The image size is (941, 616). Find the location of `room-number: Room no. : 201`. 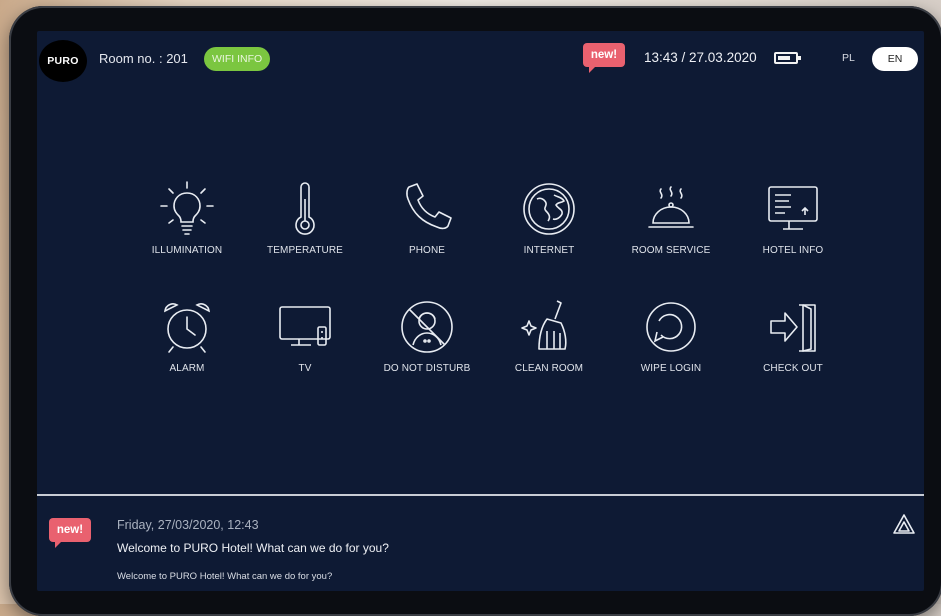

room-number: Room no. : 201 is located at coordinates (143, 58).